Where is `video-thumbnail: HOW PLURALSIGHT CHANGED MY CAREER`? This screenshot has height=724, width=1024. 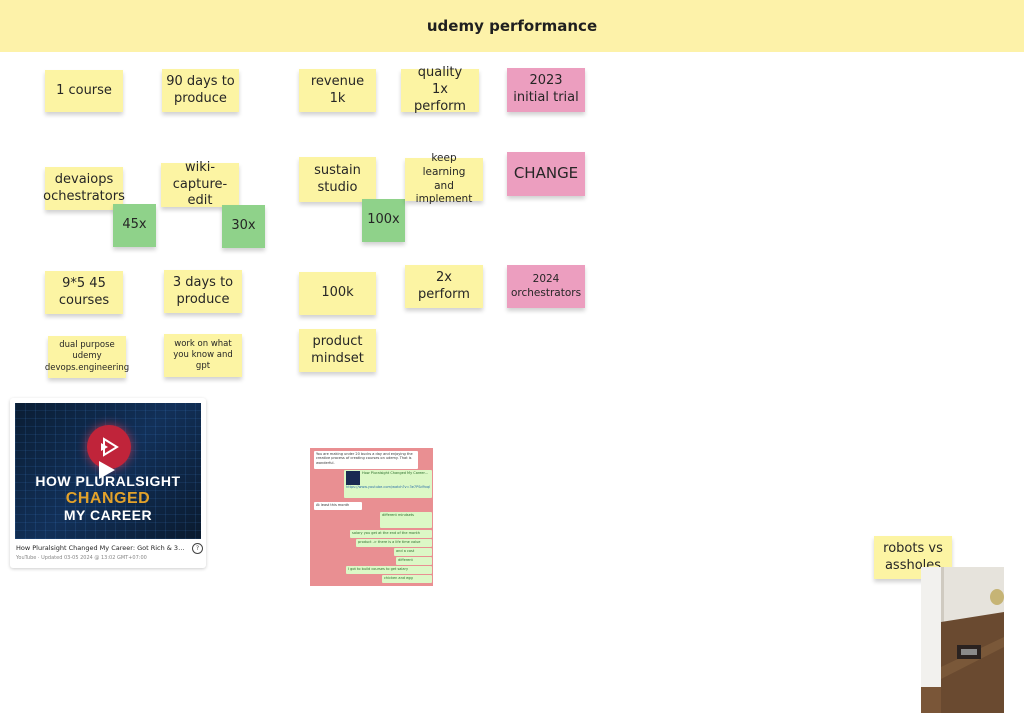 video-thumbnail: HOW PLURALSIGHT CHANGED MY CAREER is located at coordinates (108, 471).